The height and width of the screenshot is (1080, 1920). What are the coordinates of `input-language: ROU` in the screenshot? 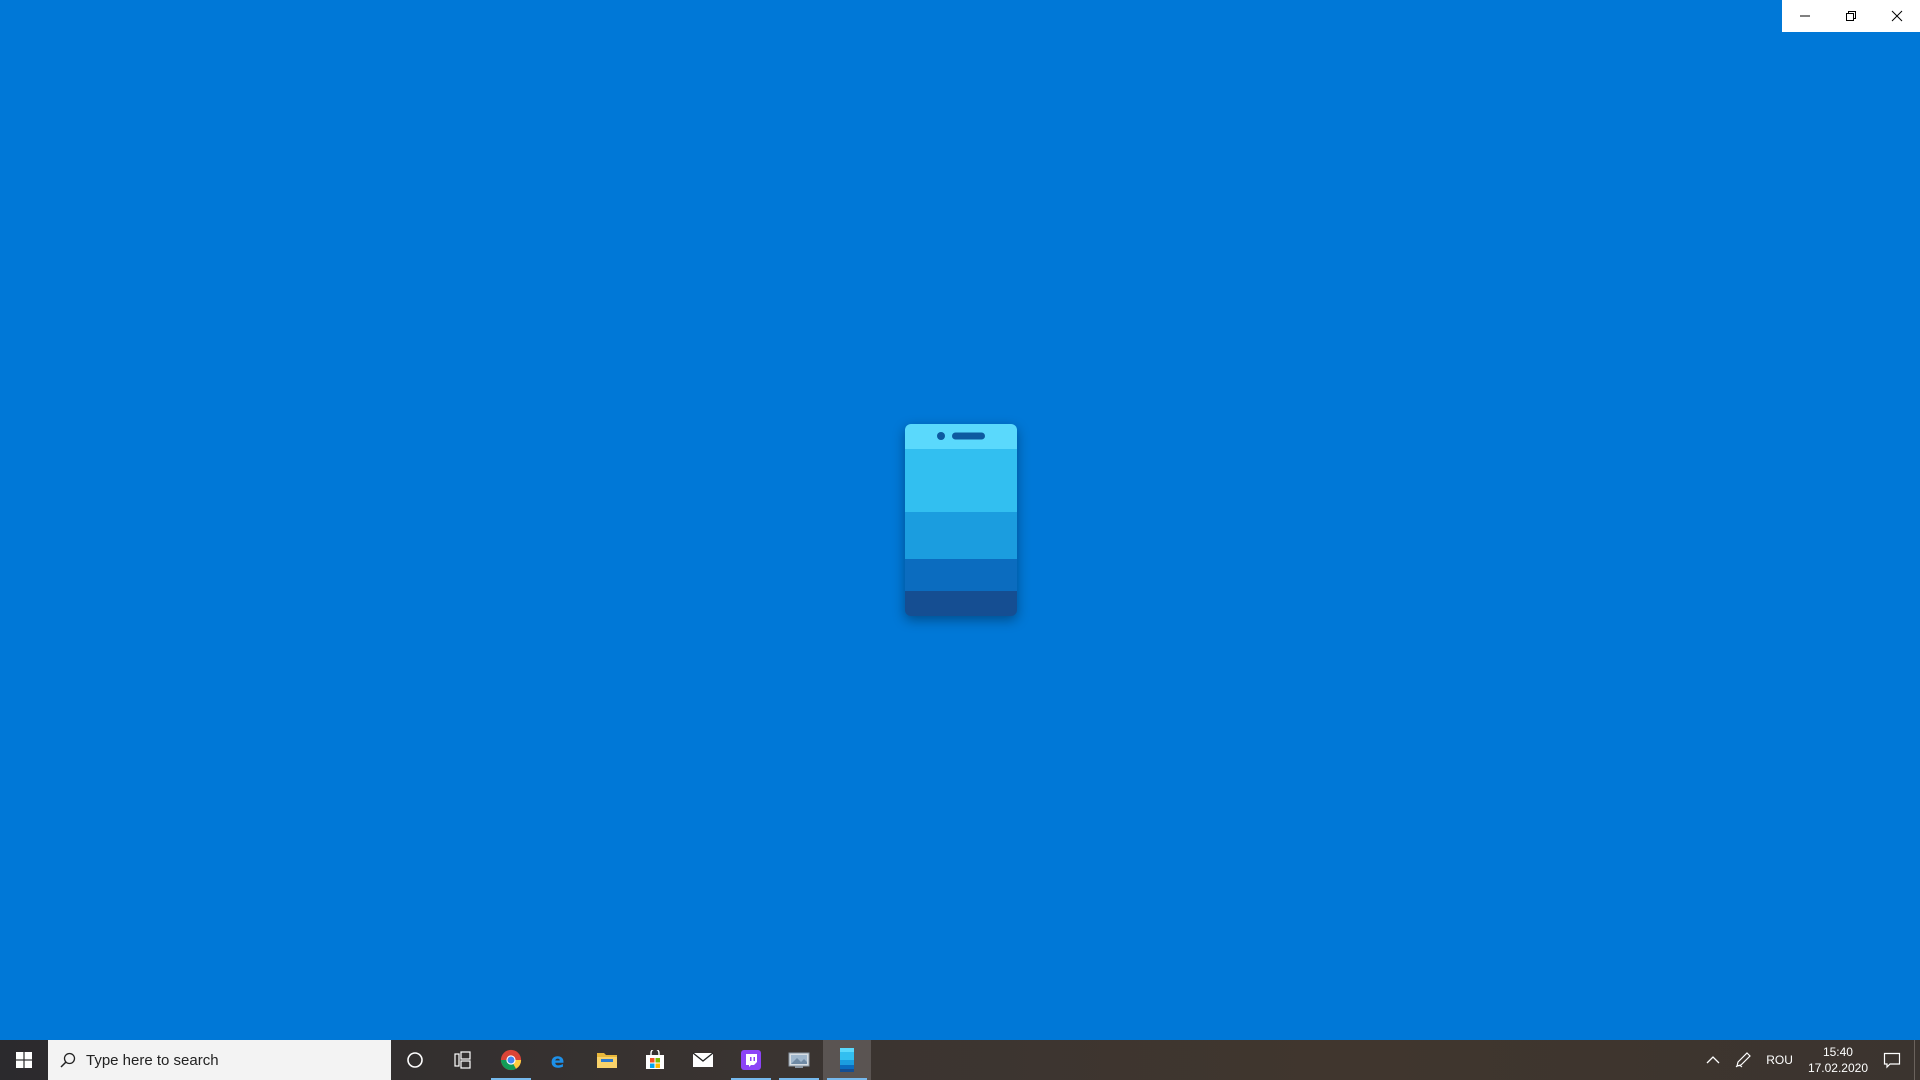 It's located at (1779, 1060).